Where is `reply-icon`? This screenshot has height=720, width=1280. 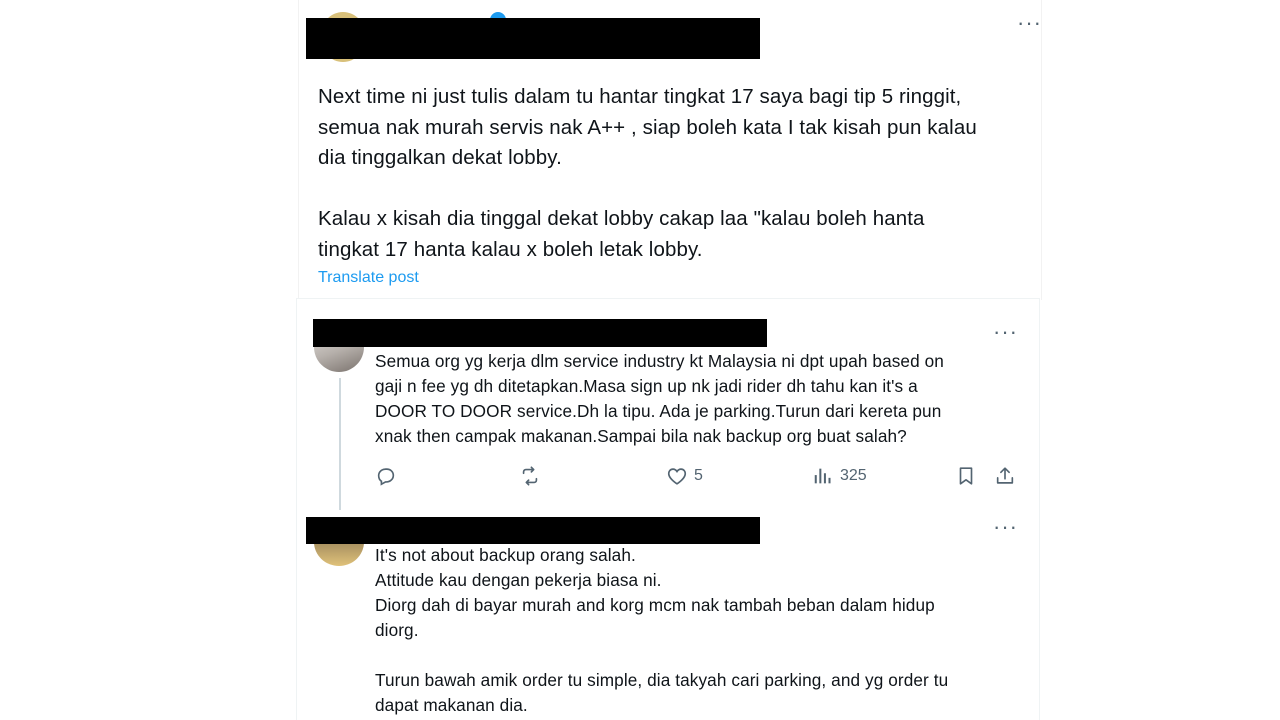 reply-icon is located at coordinates (386, 477).